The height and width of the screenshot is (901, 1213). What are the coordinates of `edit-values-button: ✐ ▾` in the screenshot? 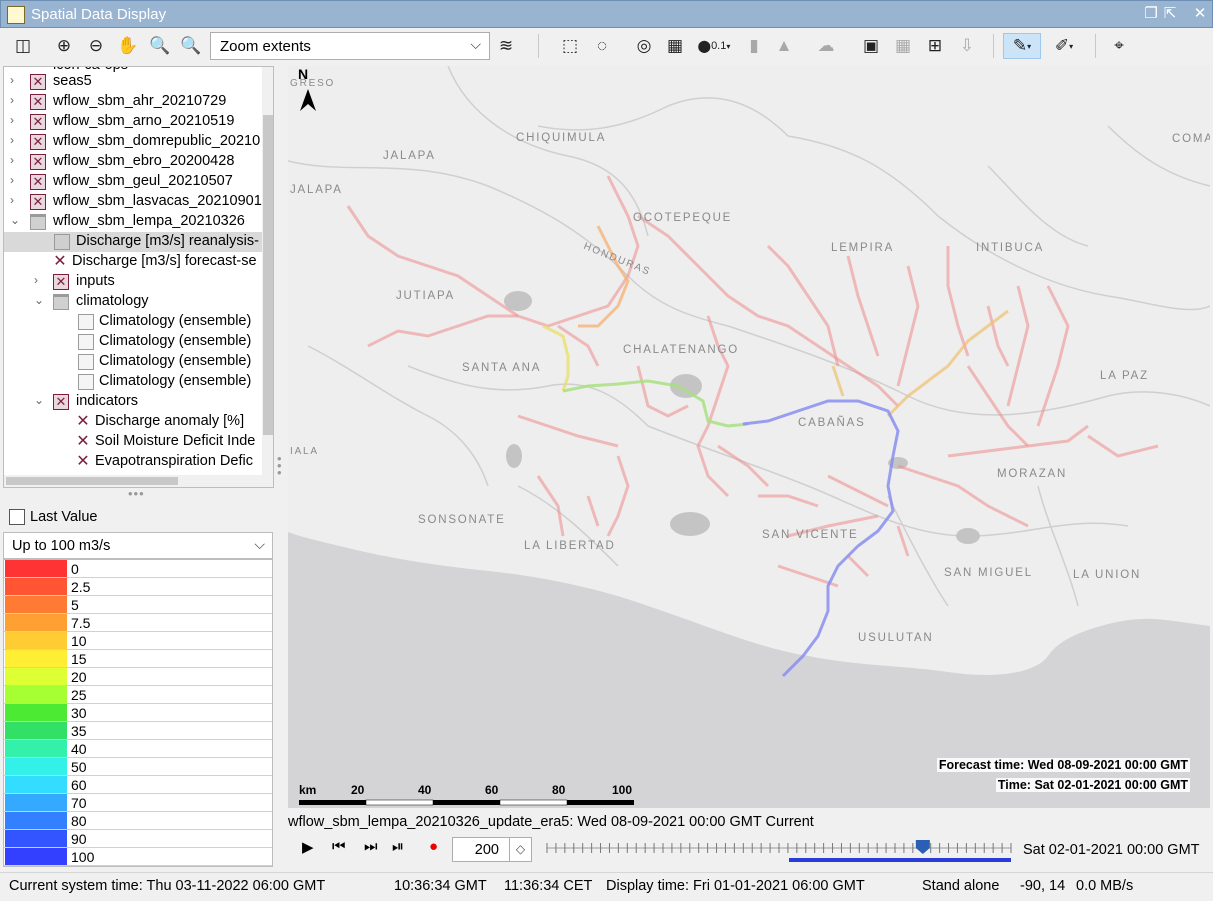 It's located at (1064, 46).